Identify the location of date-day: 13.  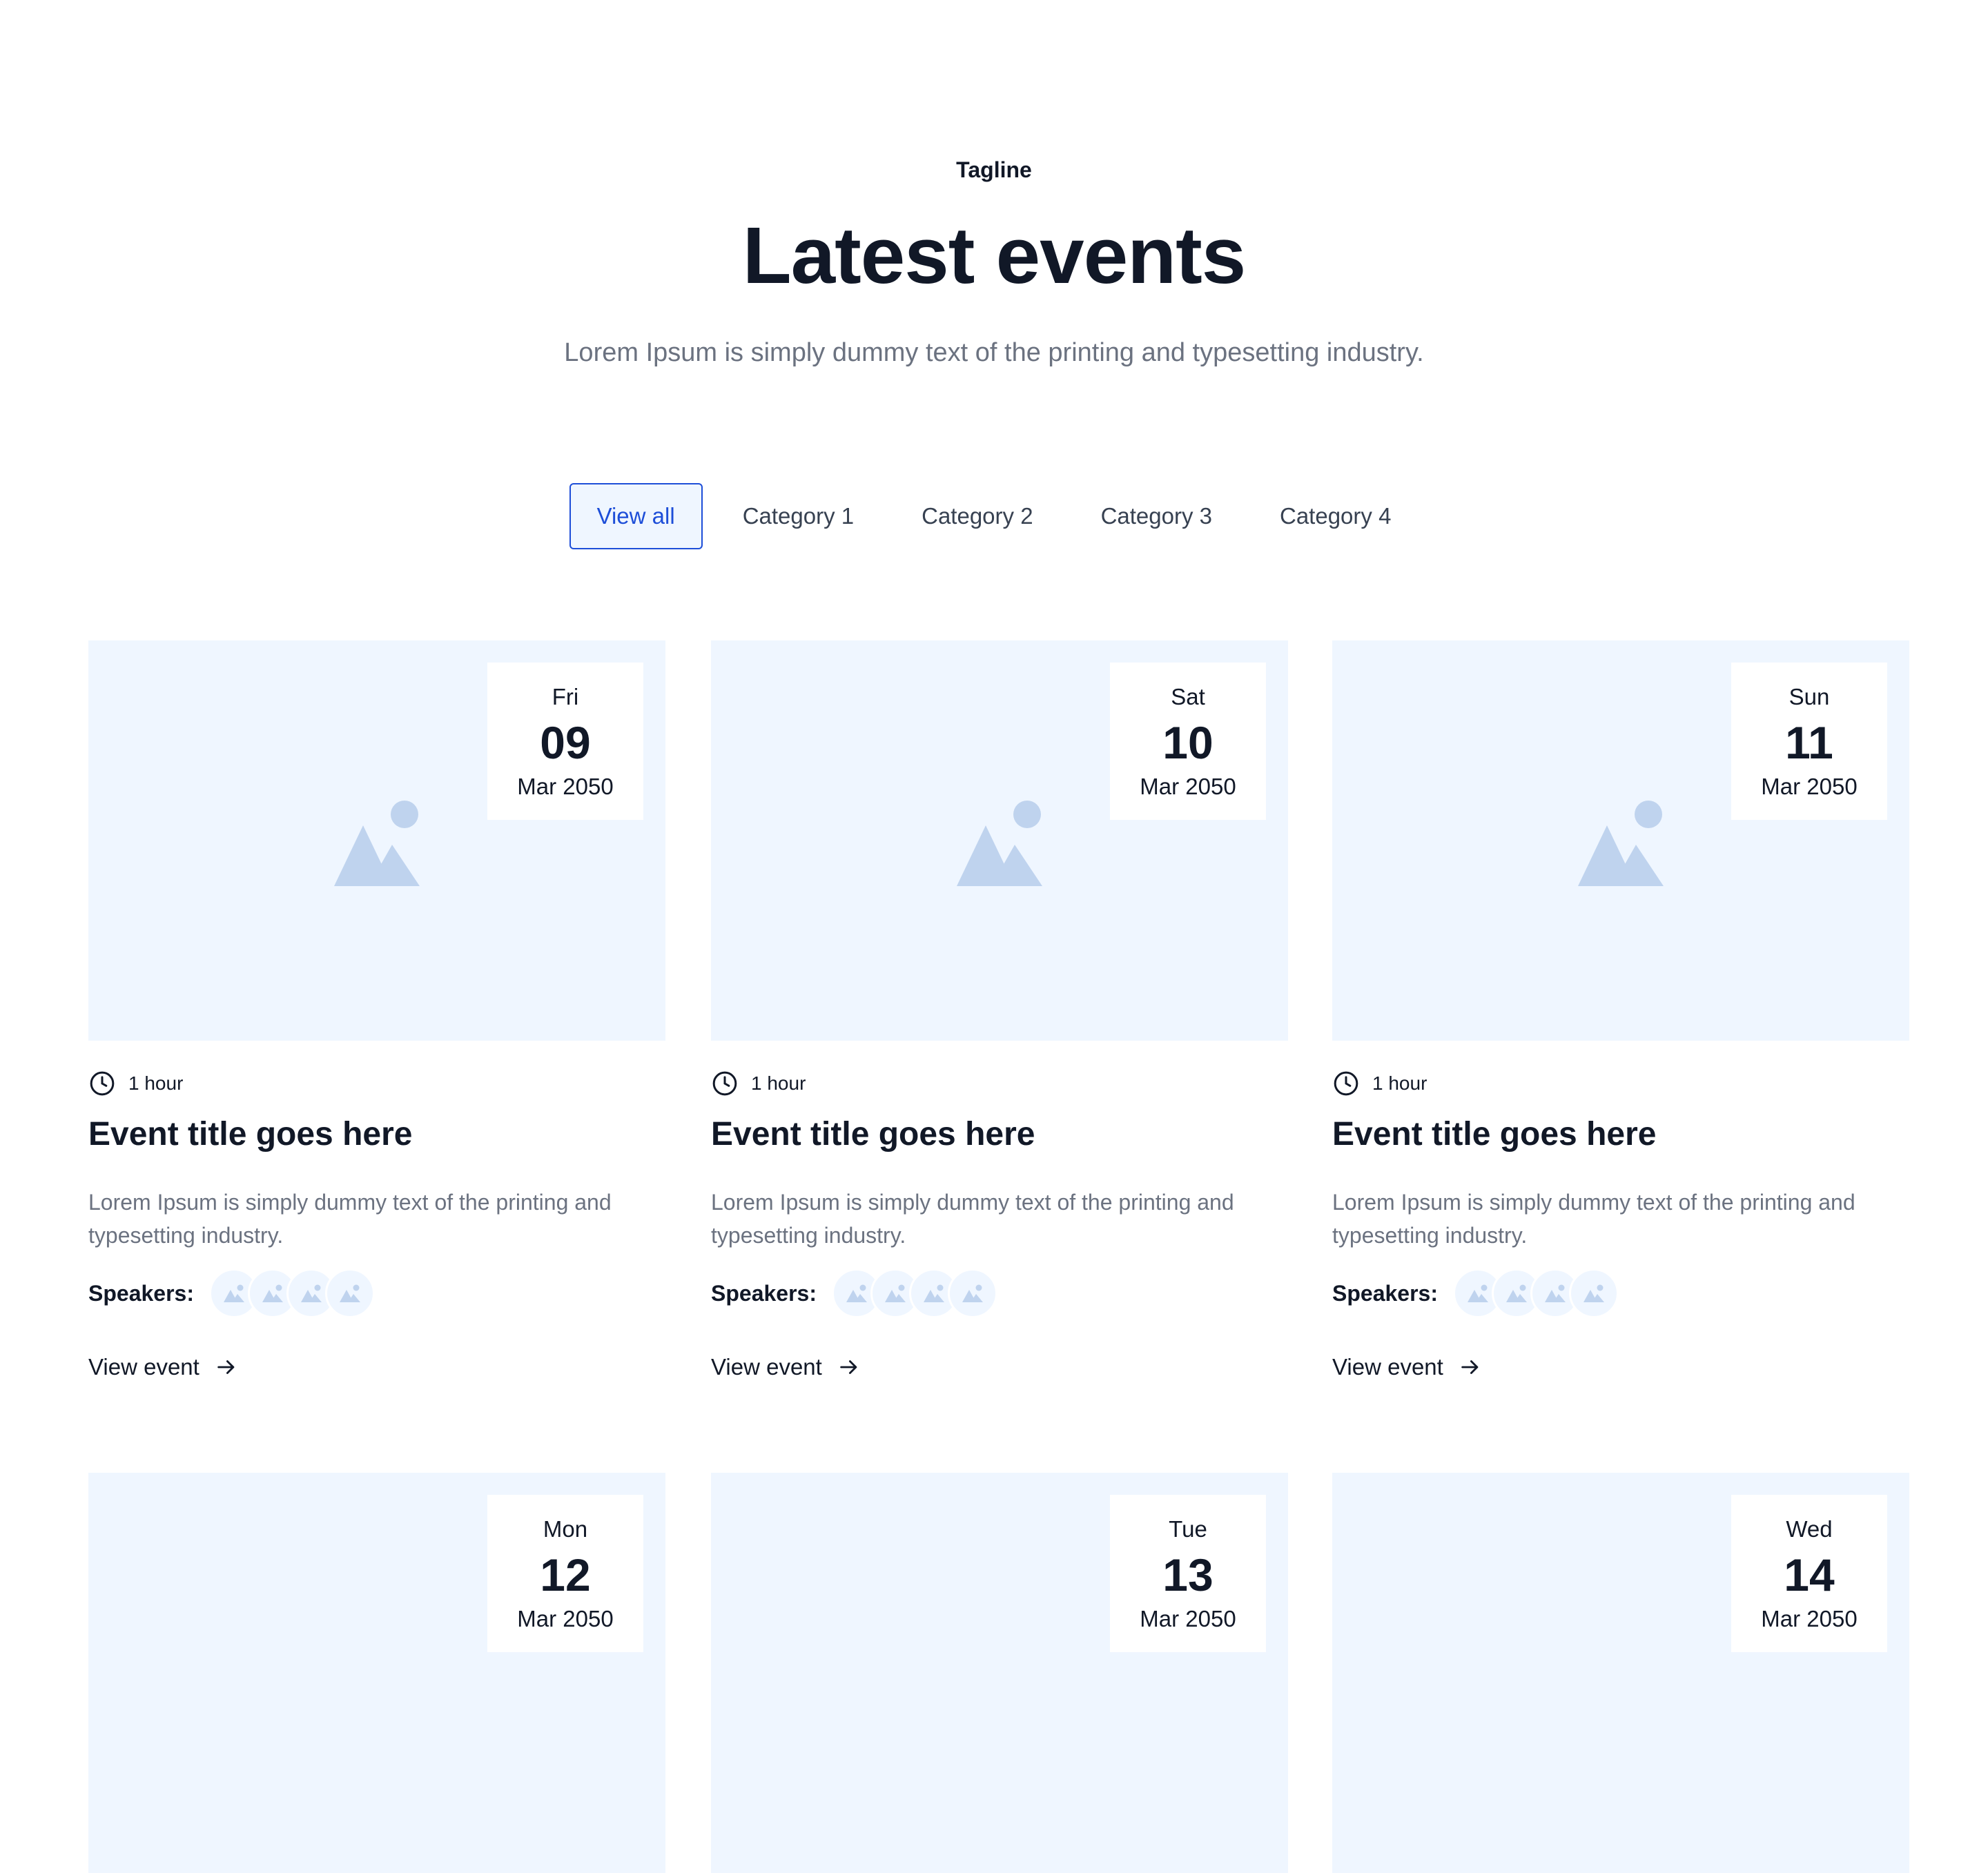
(1188, 1575).